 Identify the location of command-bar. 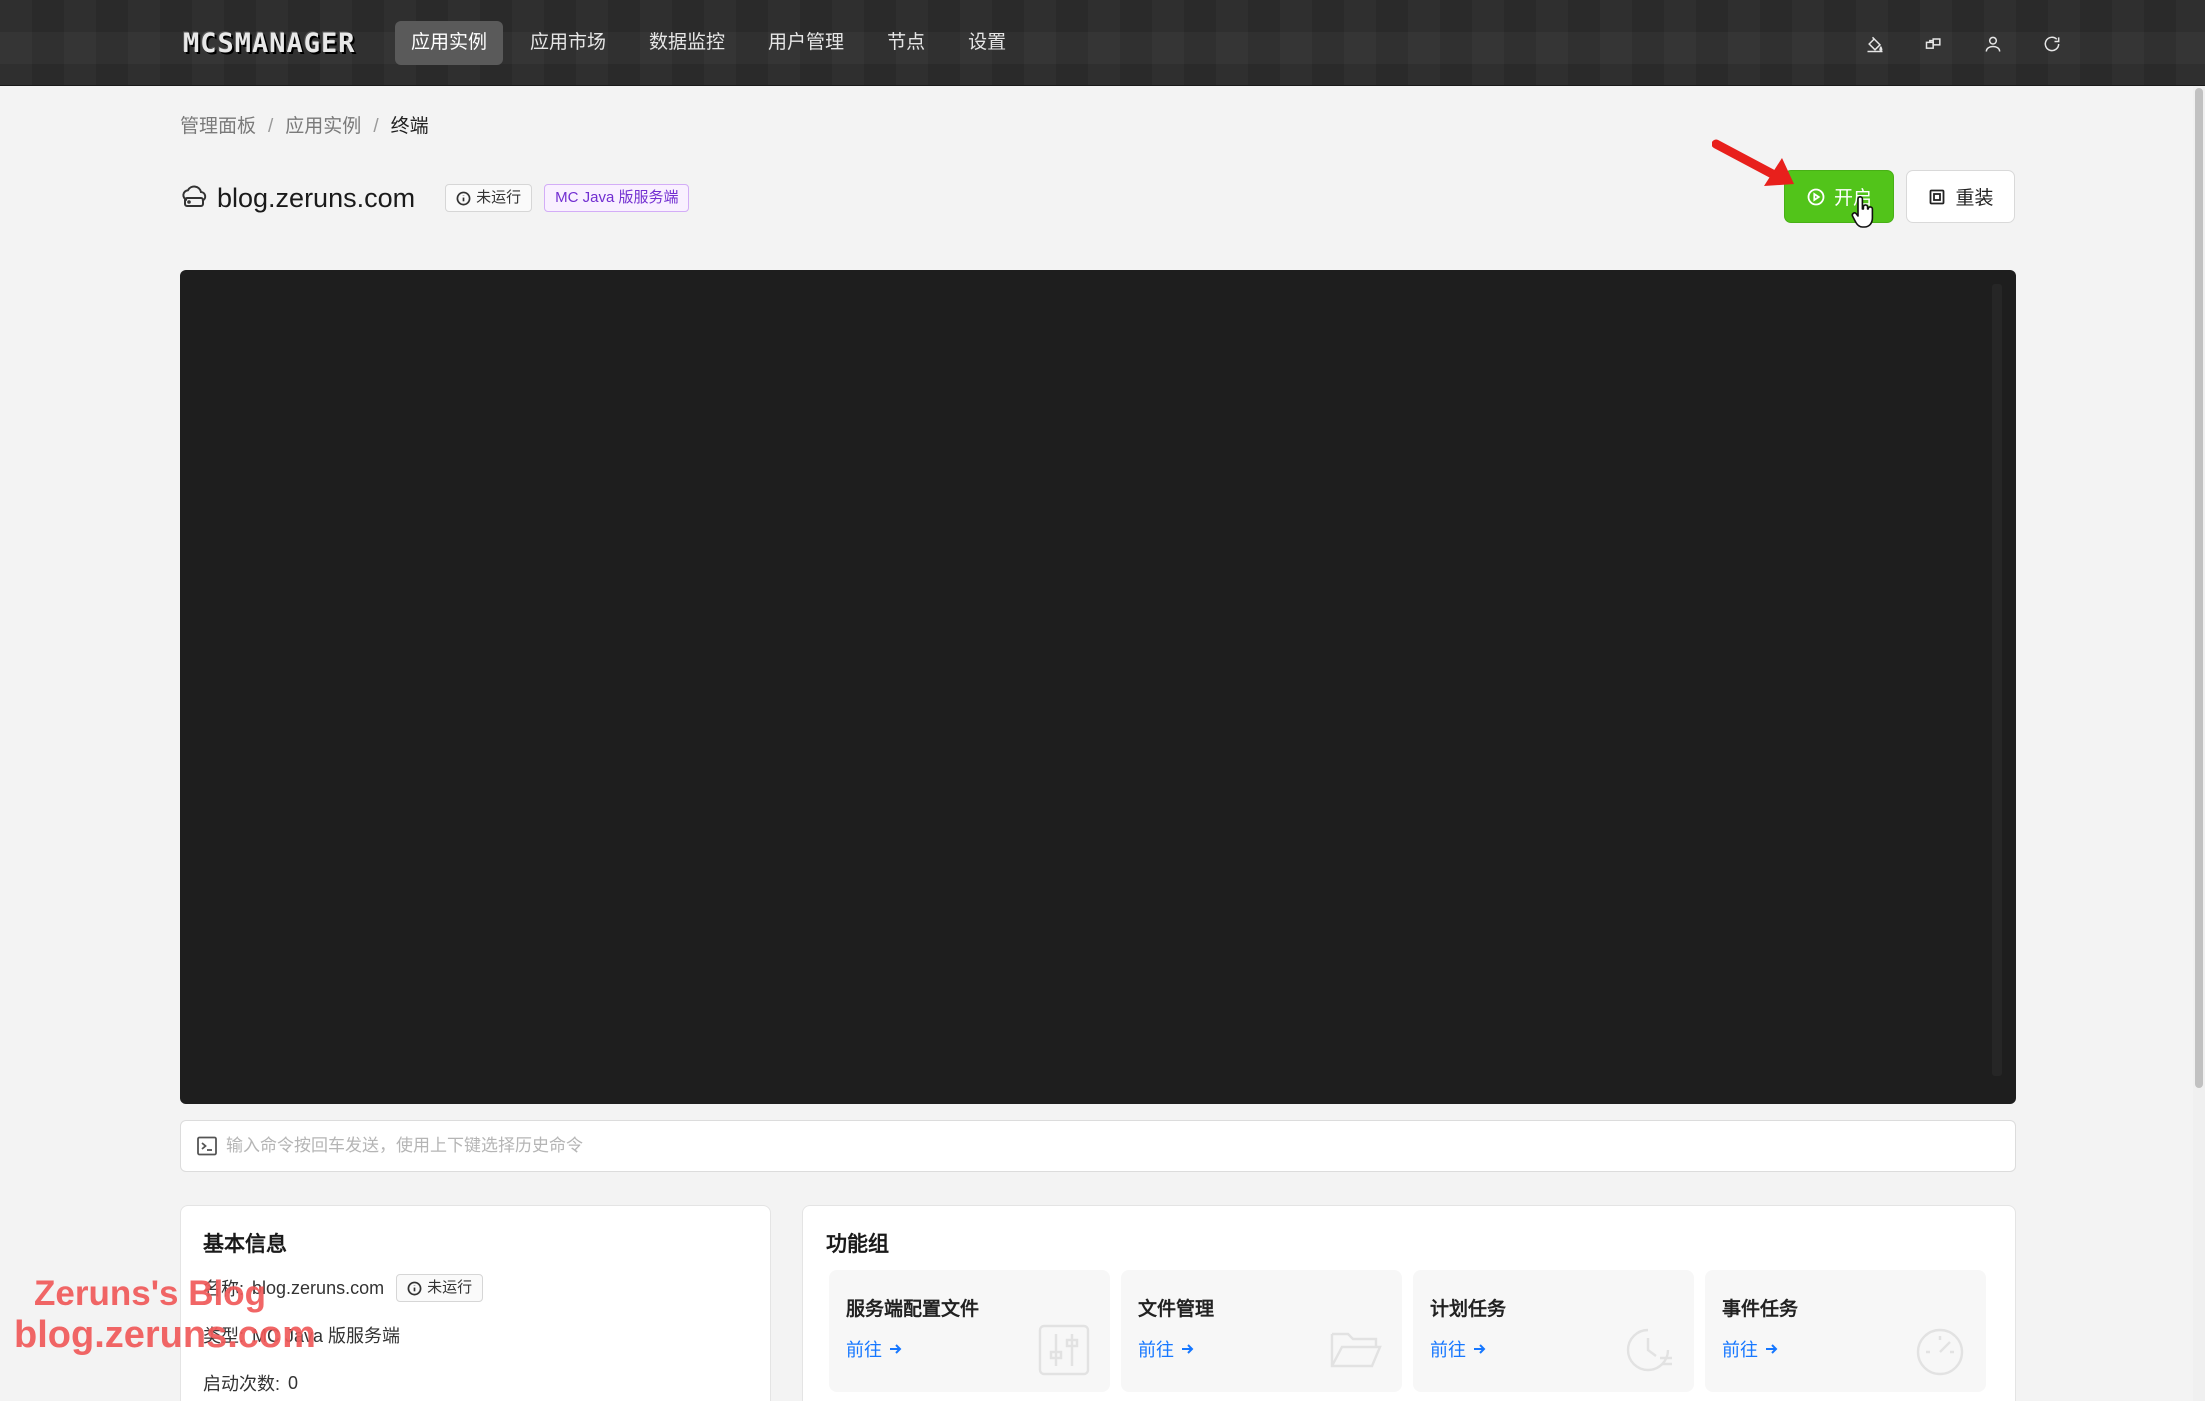
(1098, 1146).